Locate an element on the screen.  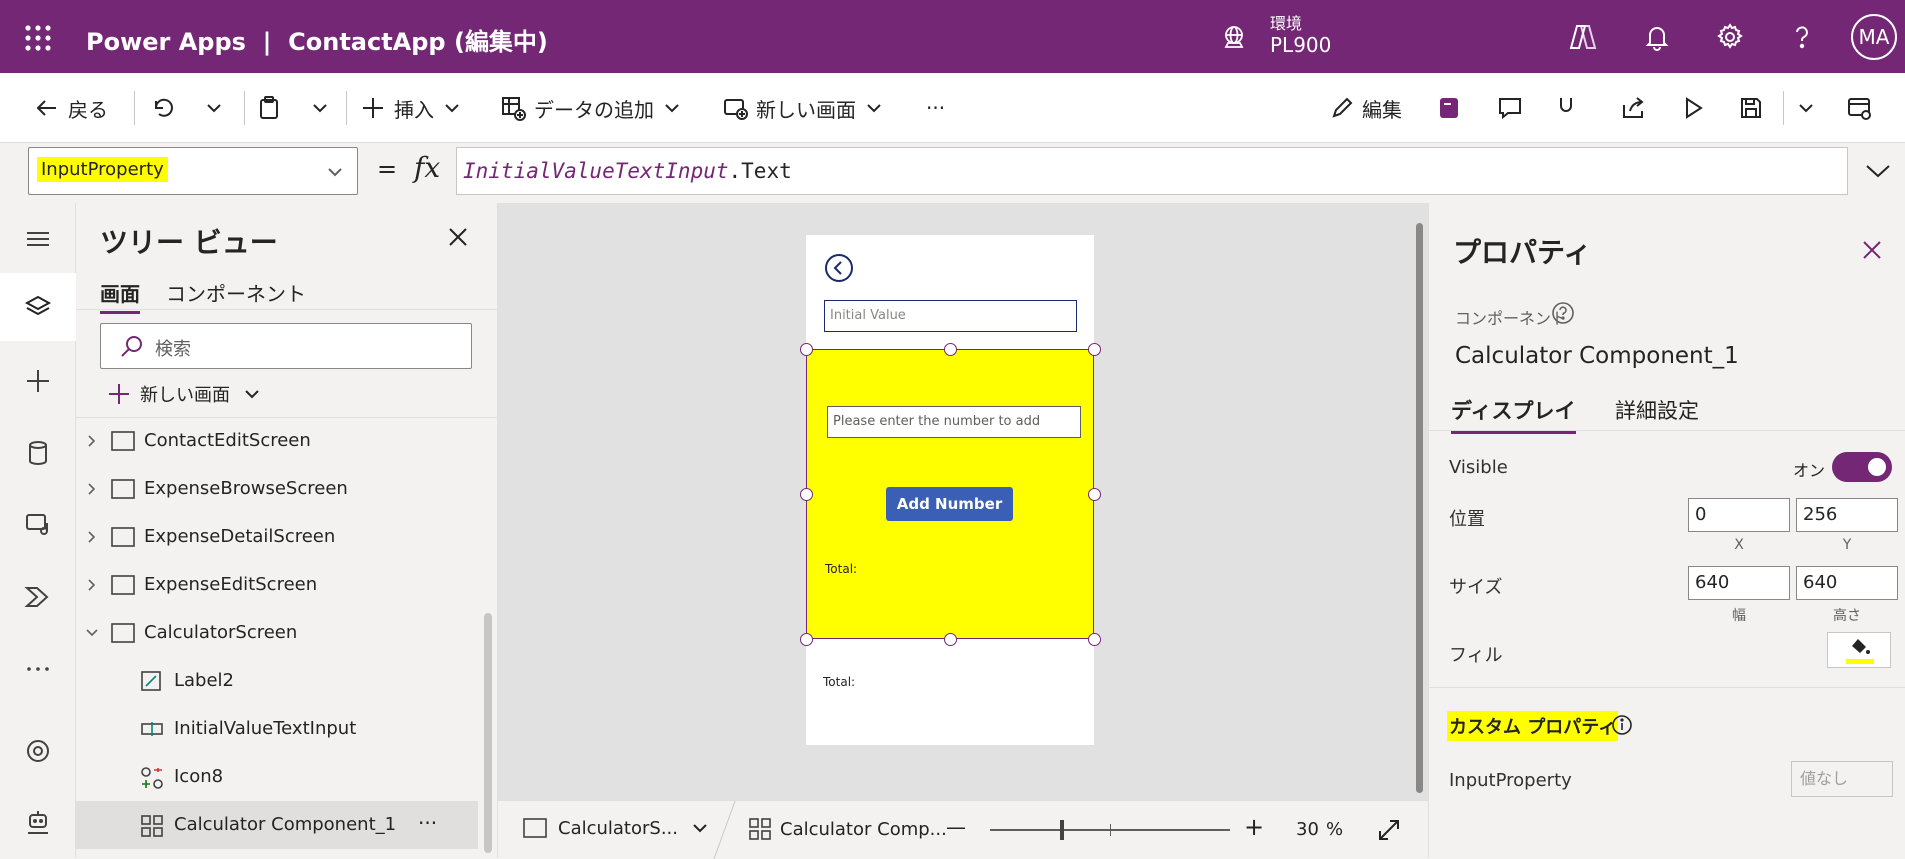
more-rail-button is located at coordinates (38, 669).